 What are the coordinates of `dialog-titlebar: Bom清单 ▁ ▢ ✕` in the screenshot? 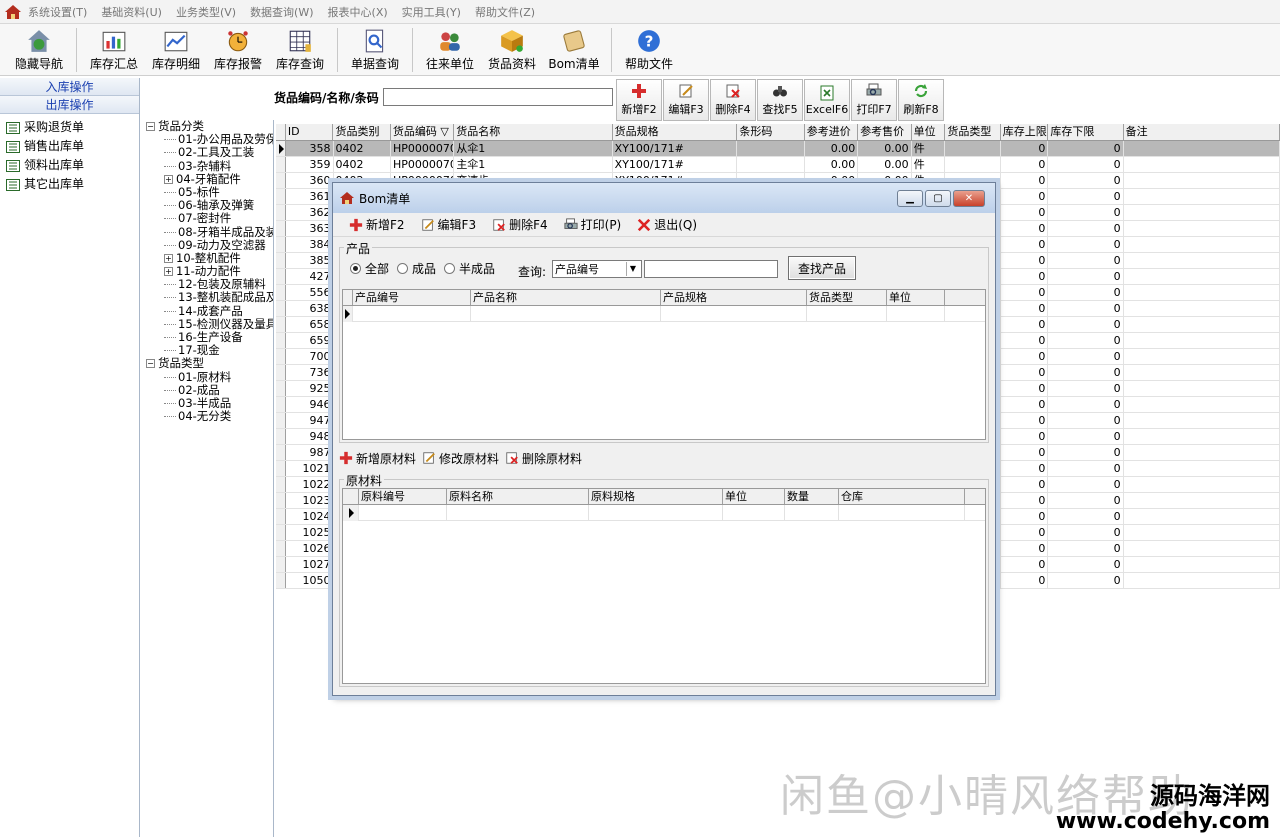 It's located at (664, 198).